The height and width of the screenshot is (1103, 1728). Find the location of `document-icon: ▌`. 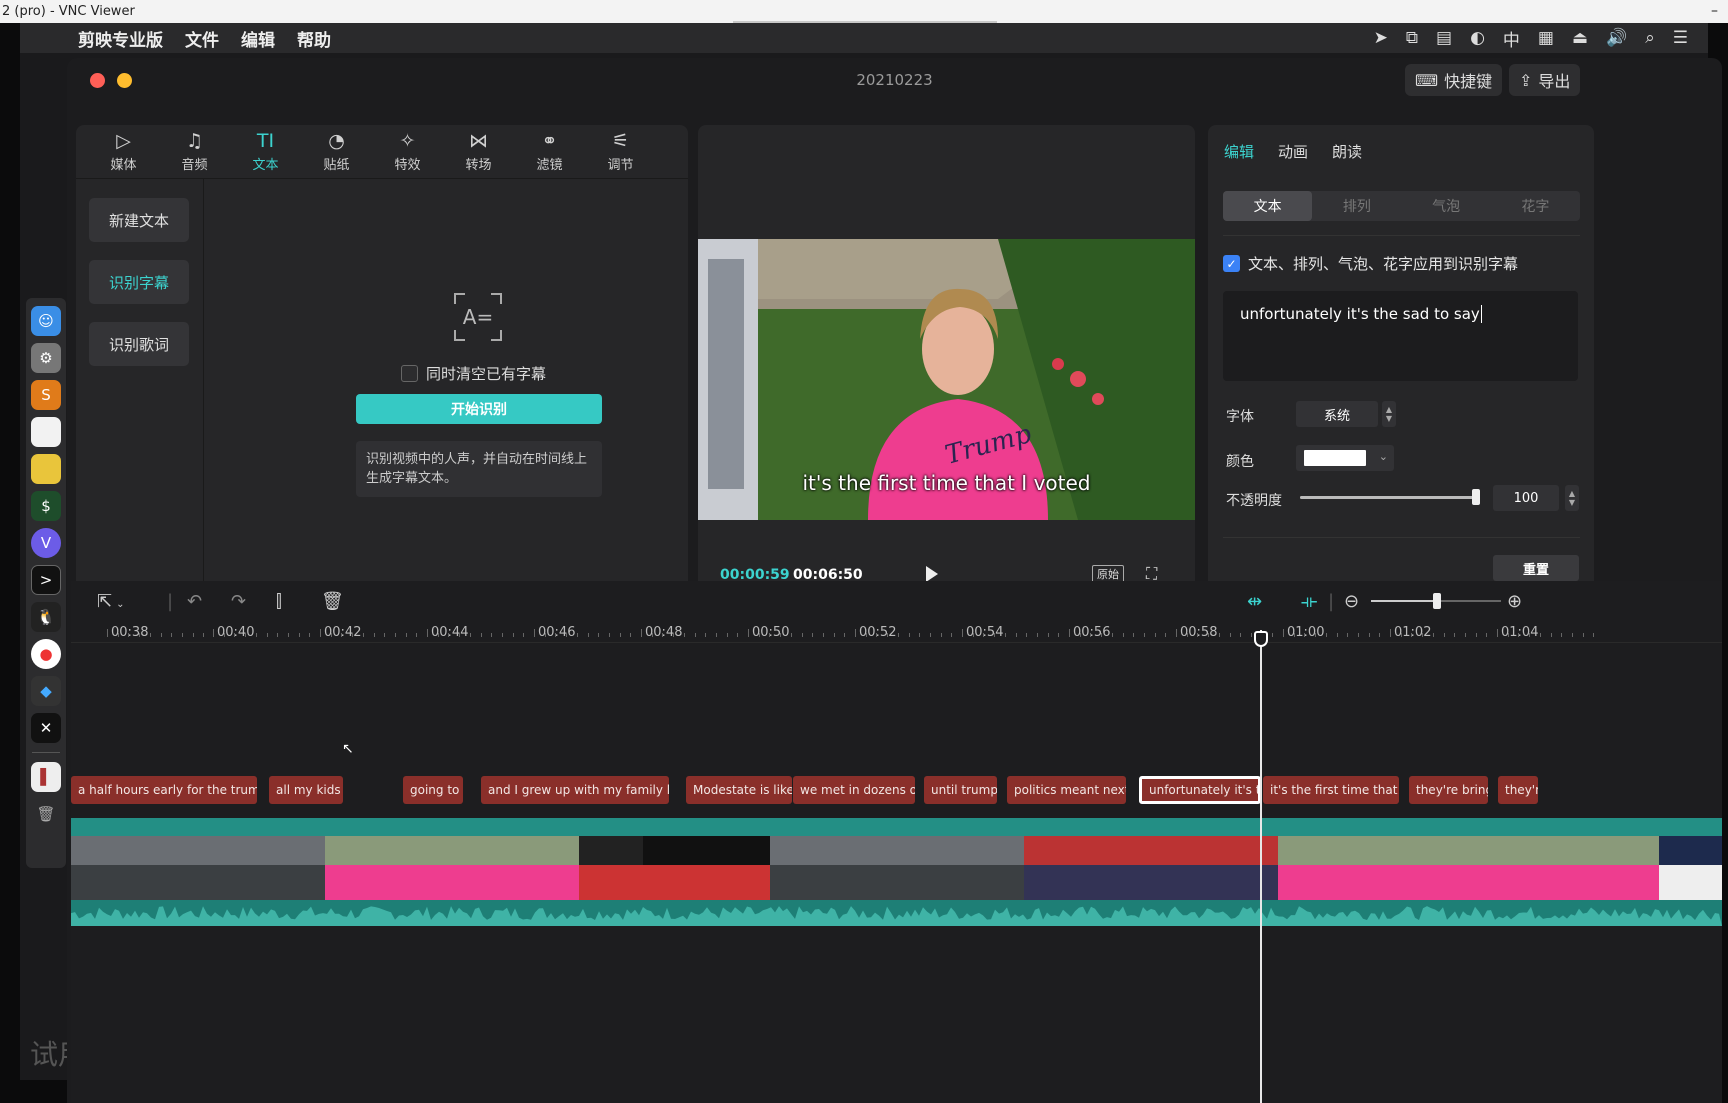

document-icon: ▌ is located at coordinates (46, 777).